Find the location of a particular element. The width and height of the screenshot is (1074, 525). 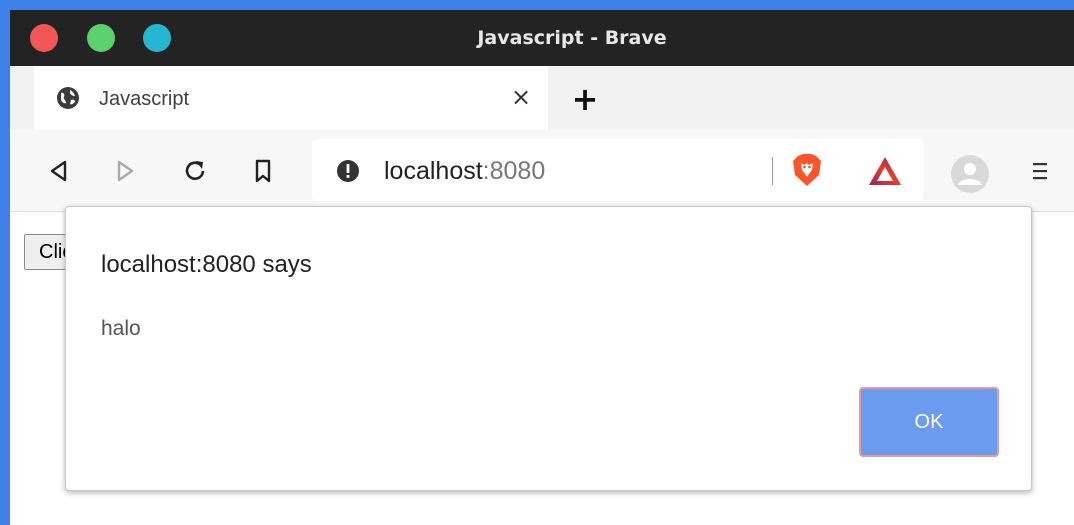

url-port: :8080 is located at coordinates (514, 171).